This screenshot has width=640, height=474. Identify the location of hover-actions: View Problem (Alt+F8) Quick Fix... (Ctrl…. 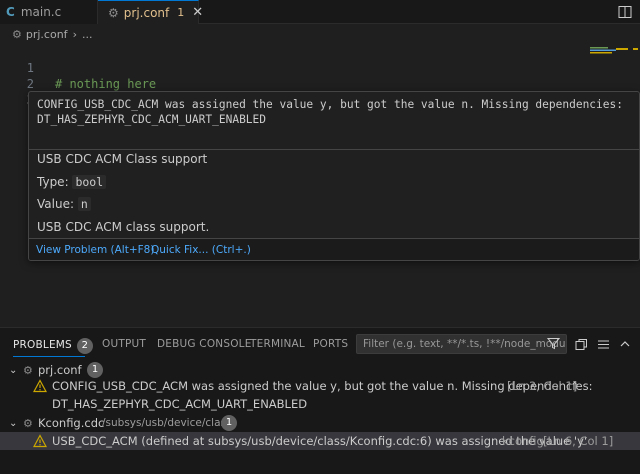
(334, 249).